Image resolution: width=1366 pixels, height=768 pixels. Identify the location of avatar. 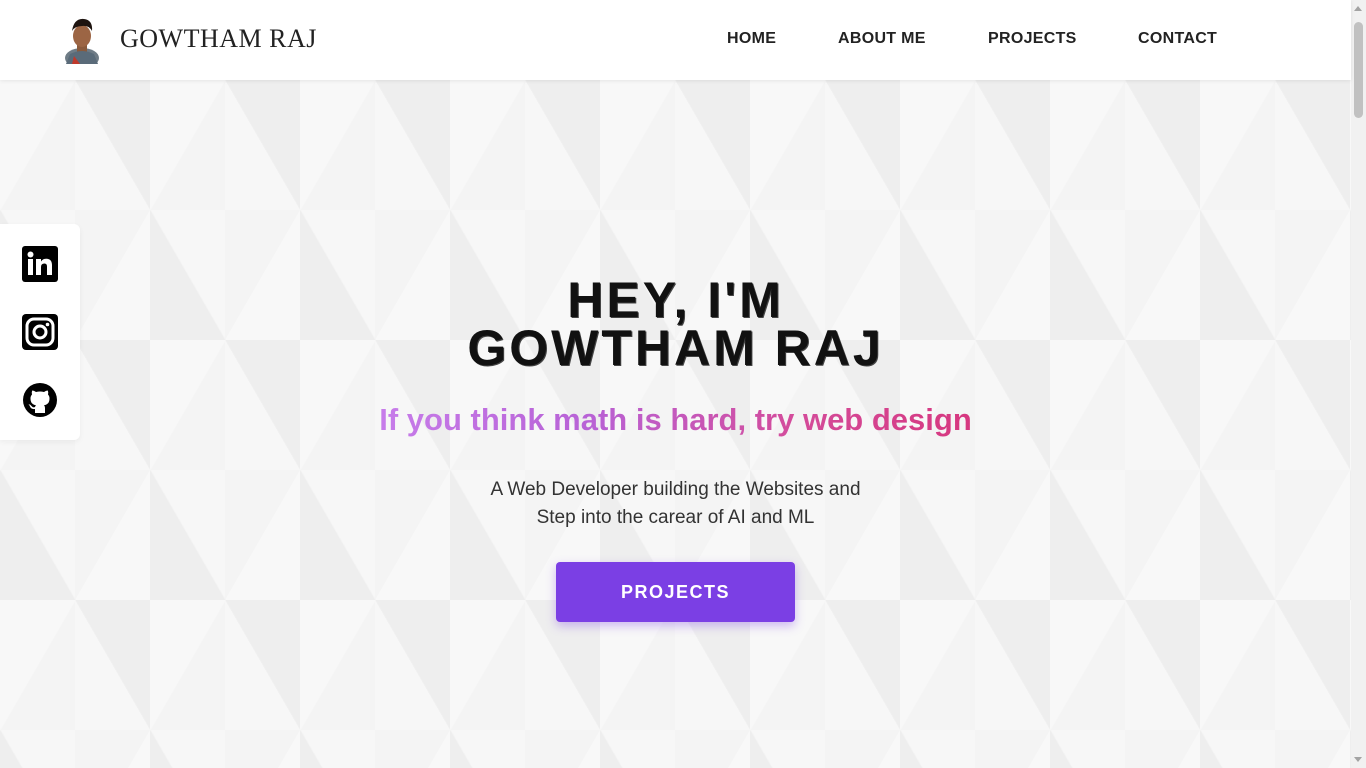
(82, 39).